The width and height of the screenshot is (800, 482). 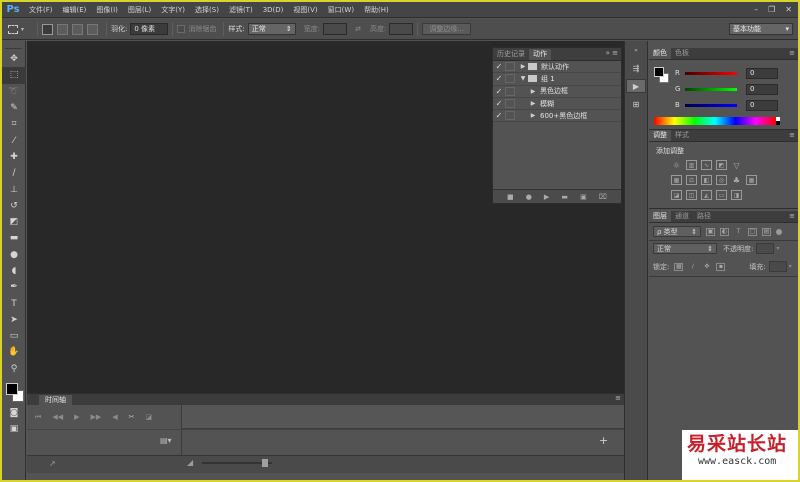 I want to click on timeline-tracks, so click(x=403, y=442).